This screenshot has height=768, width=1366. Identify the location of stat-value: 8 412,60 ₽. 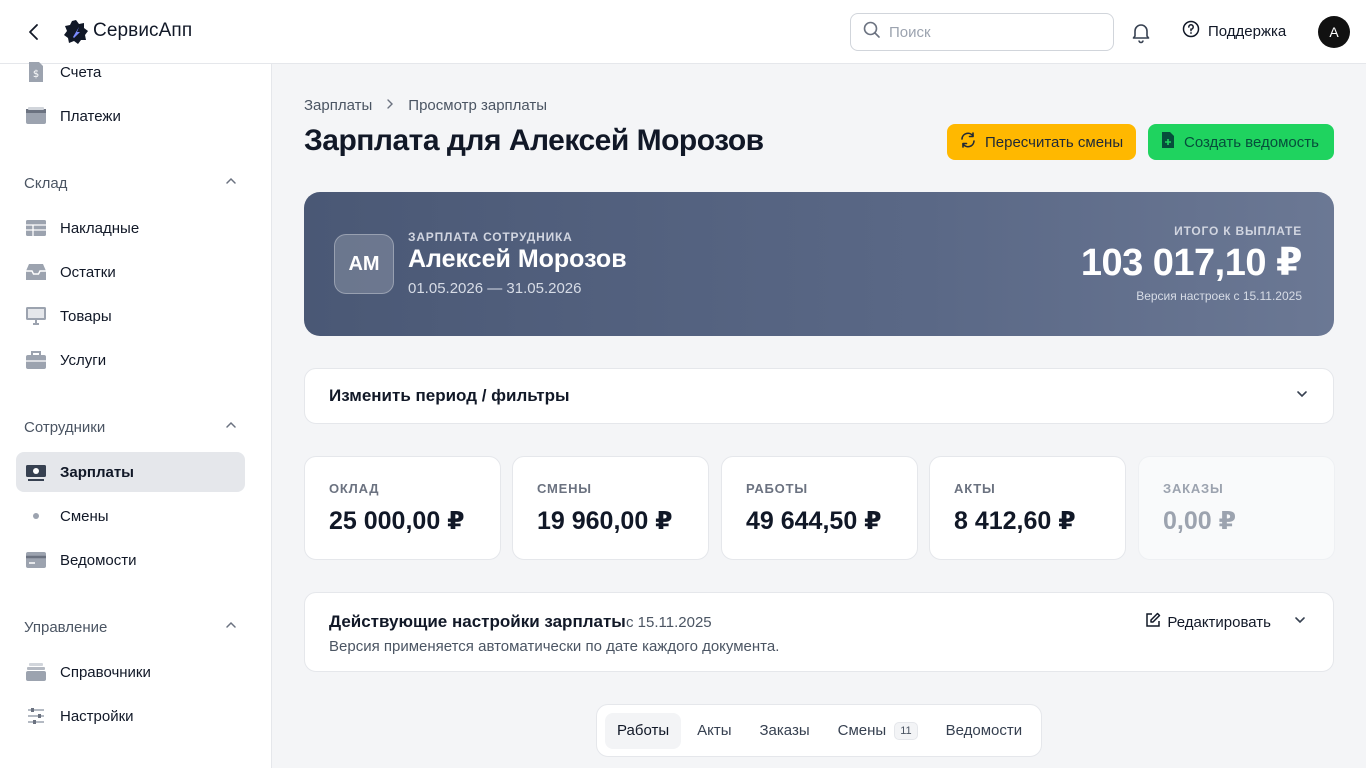
(1015, 521).